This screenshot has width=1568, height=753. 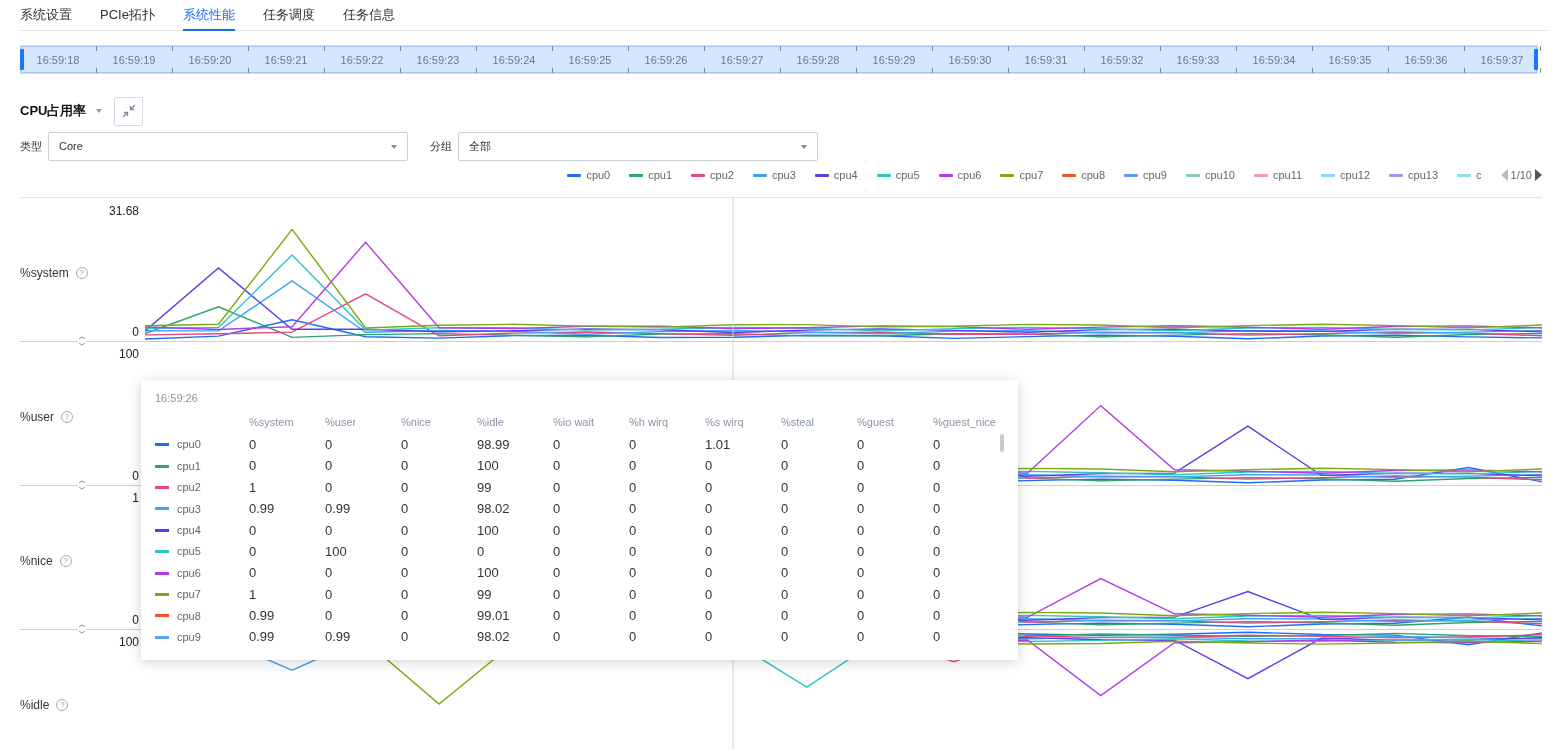 I want to click on legend-label: cpu10, so click(x=1219, y=175).